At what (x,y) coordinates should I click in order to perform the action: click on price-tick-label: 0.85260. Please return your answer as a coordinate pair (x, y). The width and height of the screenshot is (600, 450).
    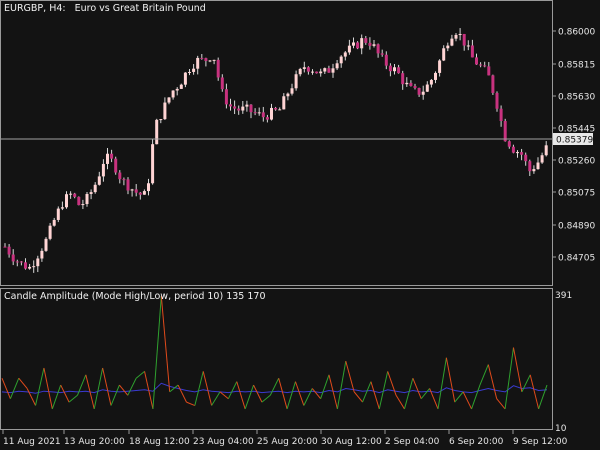
    Looking at the image, I should click on (576, 162).